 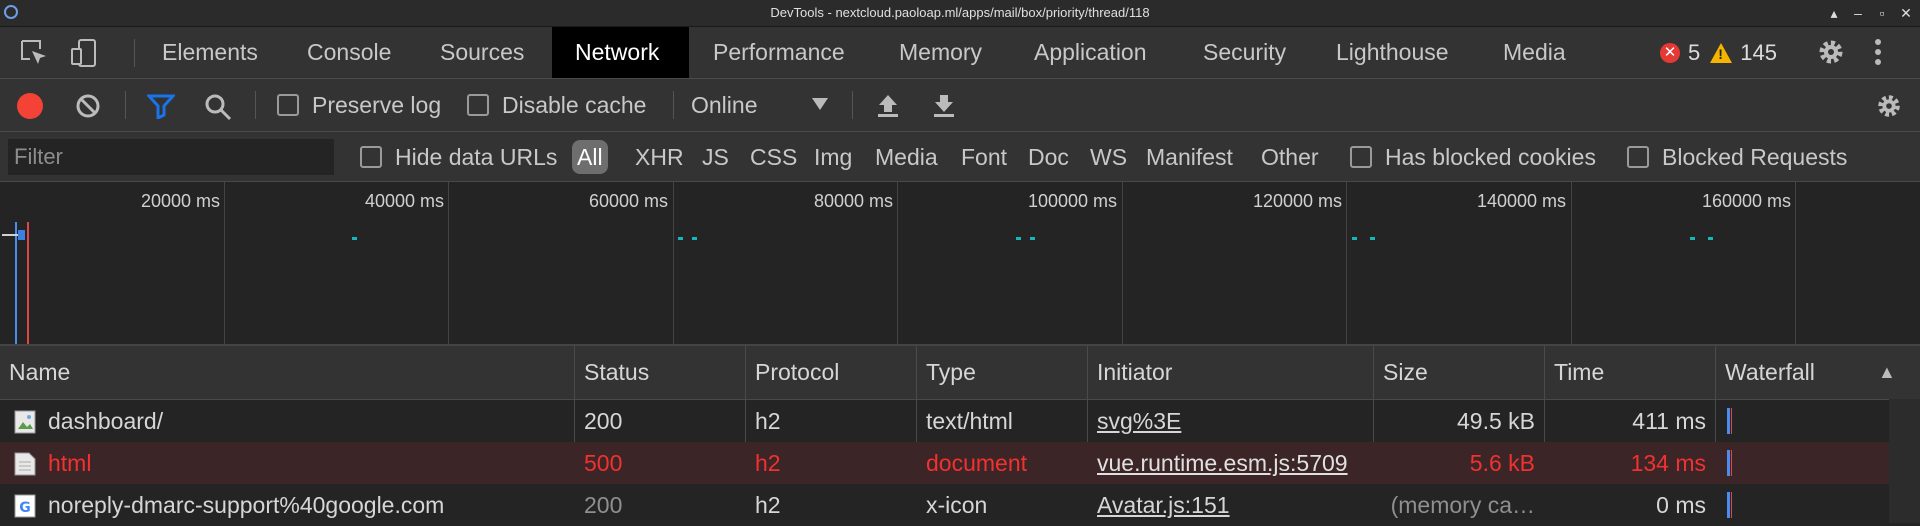 I want to click on request-initiator-link: Avatar.js:151, so click(x=1230, y=505).